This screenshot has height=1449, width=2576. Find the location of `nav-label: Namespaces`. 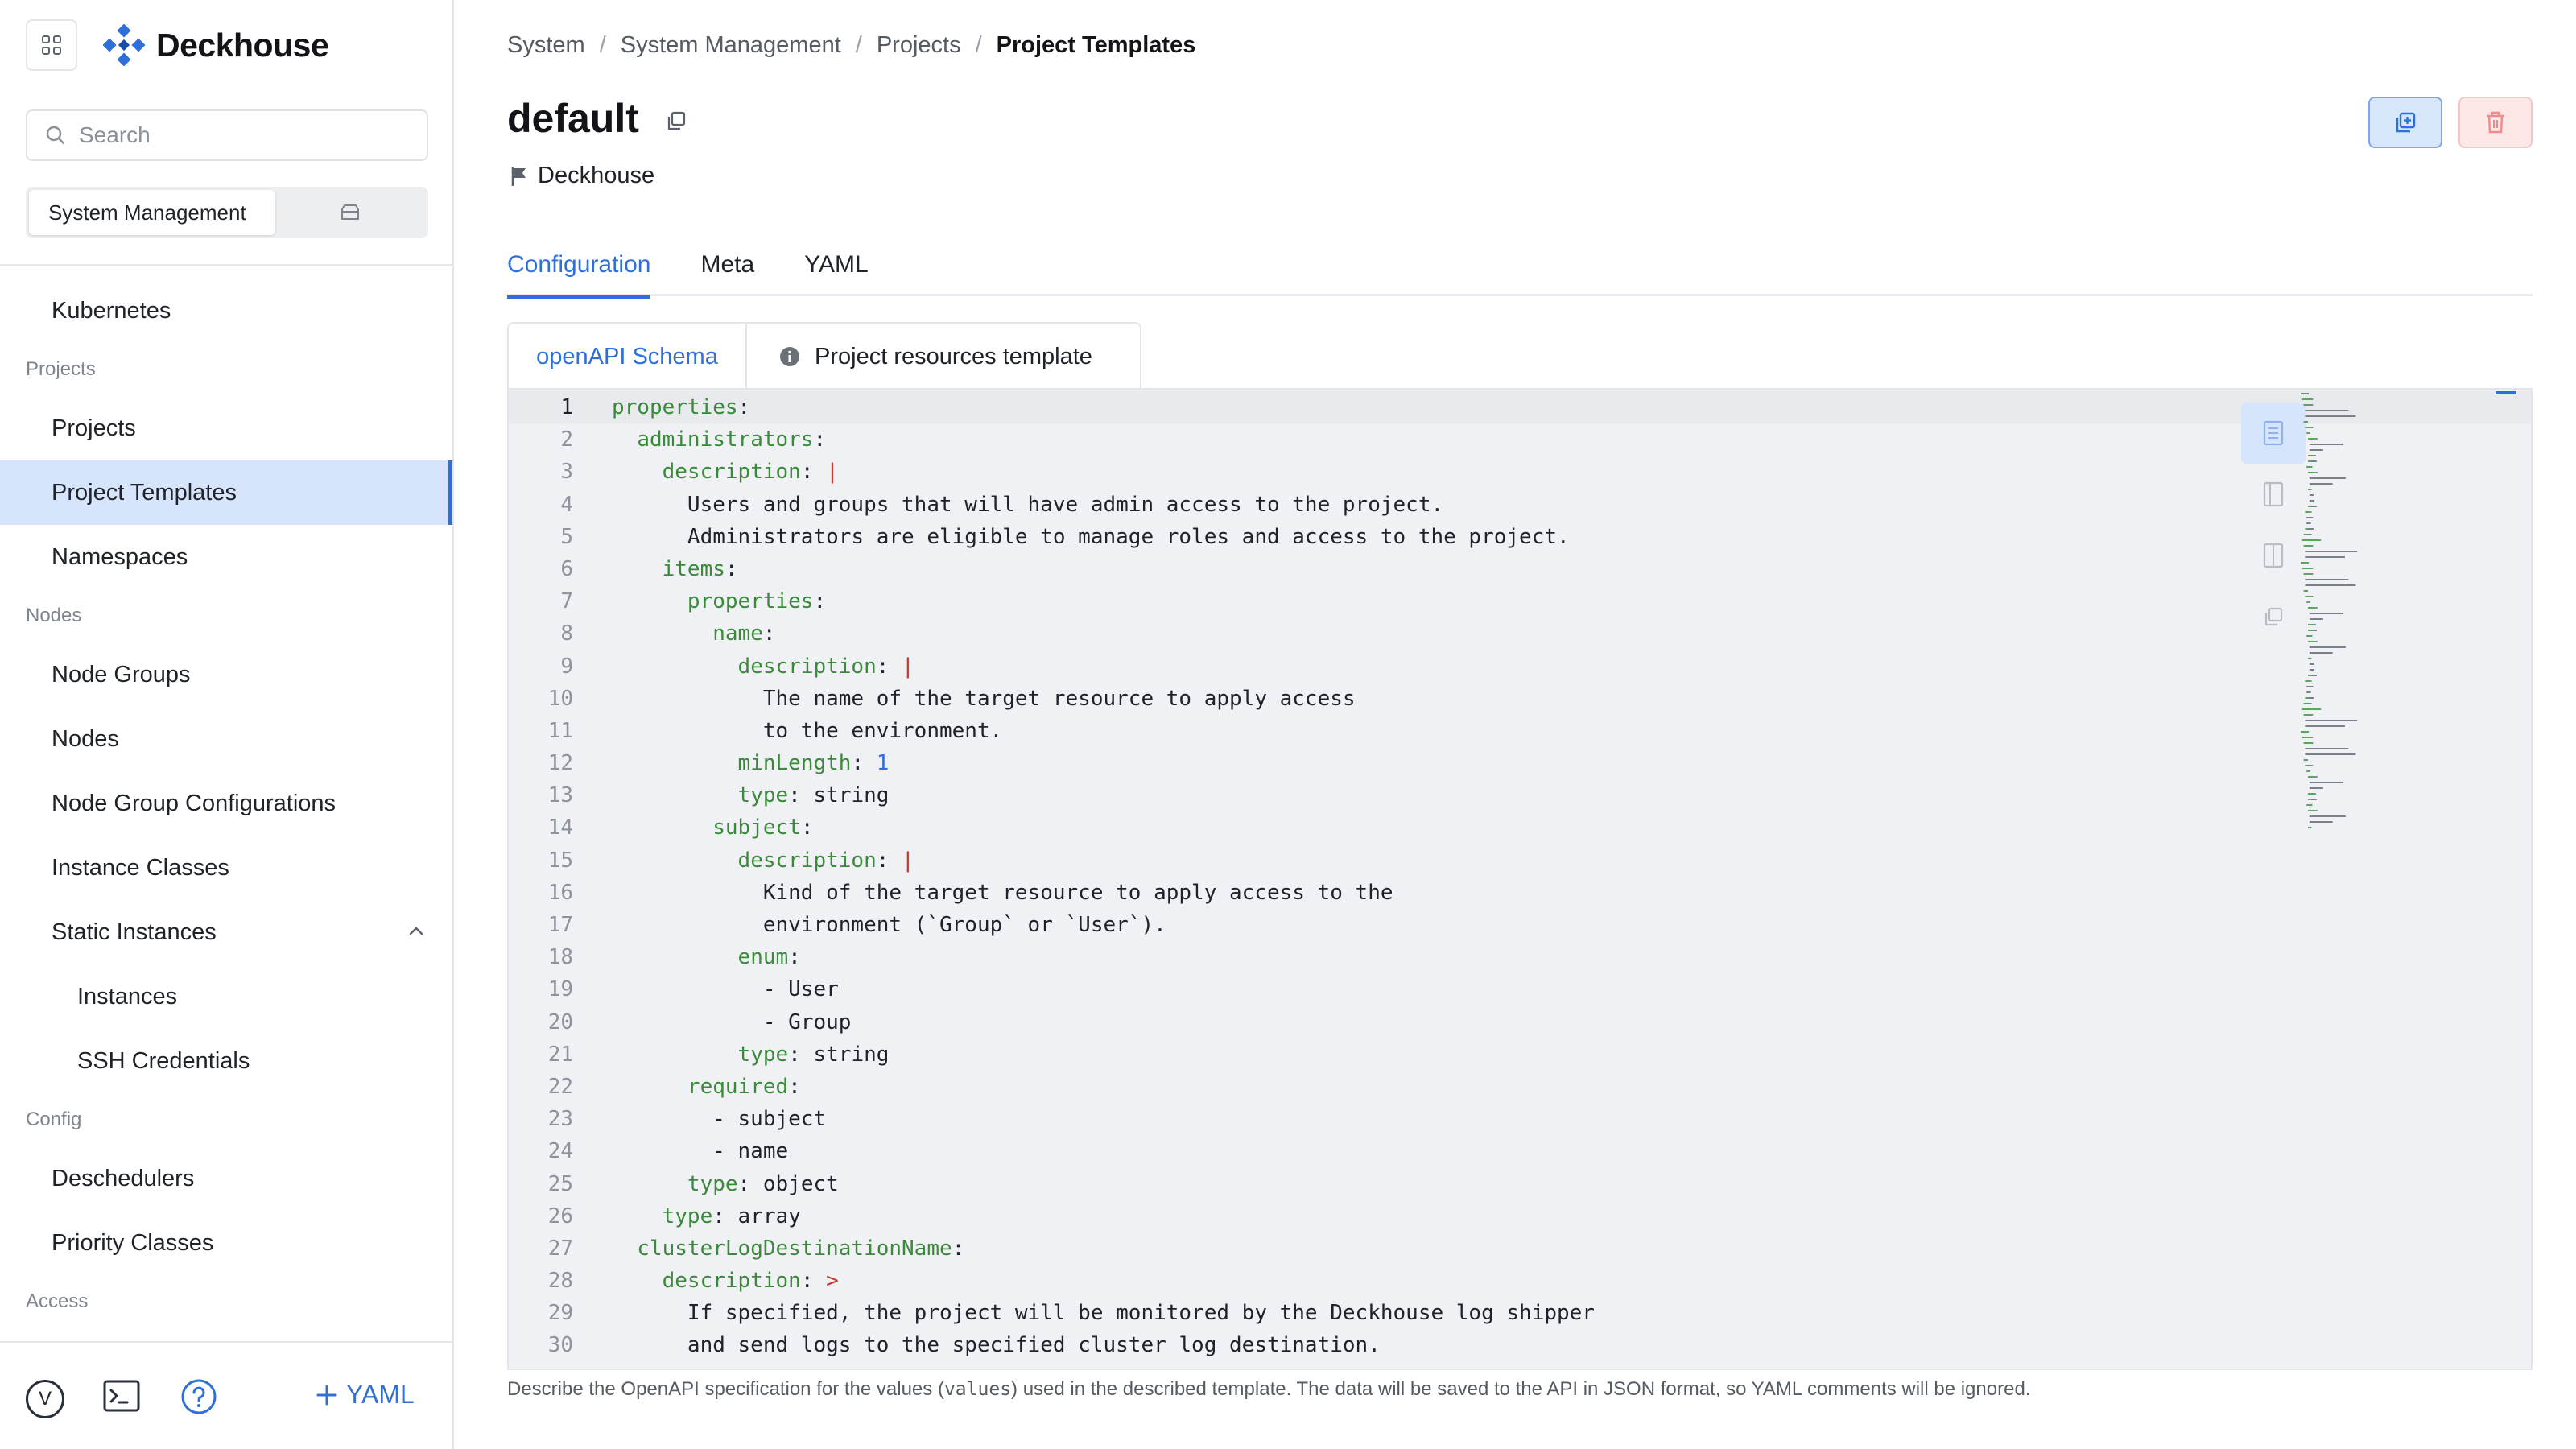

nav-label: Namespaces is located at coordinates (120, 556).